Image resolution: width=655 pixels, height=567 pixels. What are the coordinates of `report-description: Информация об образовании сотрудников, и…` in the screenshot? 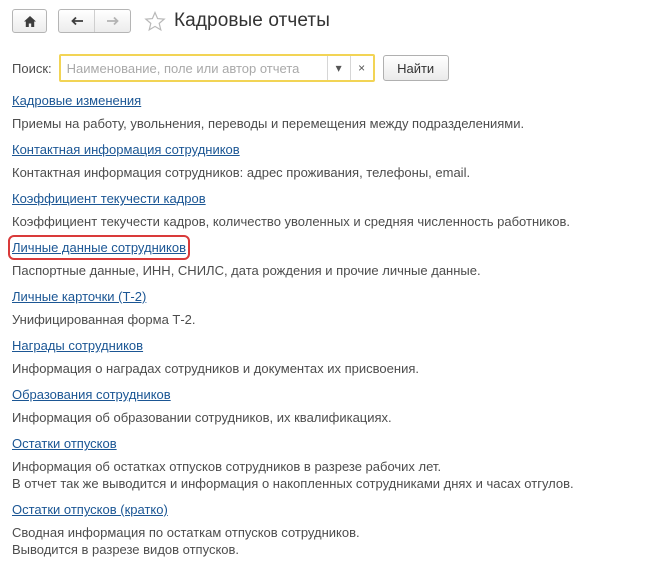 It's located at (202, 417).